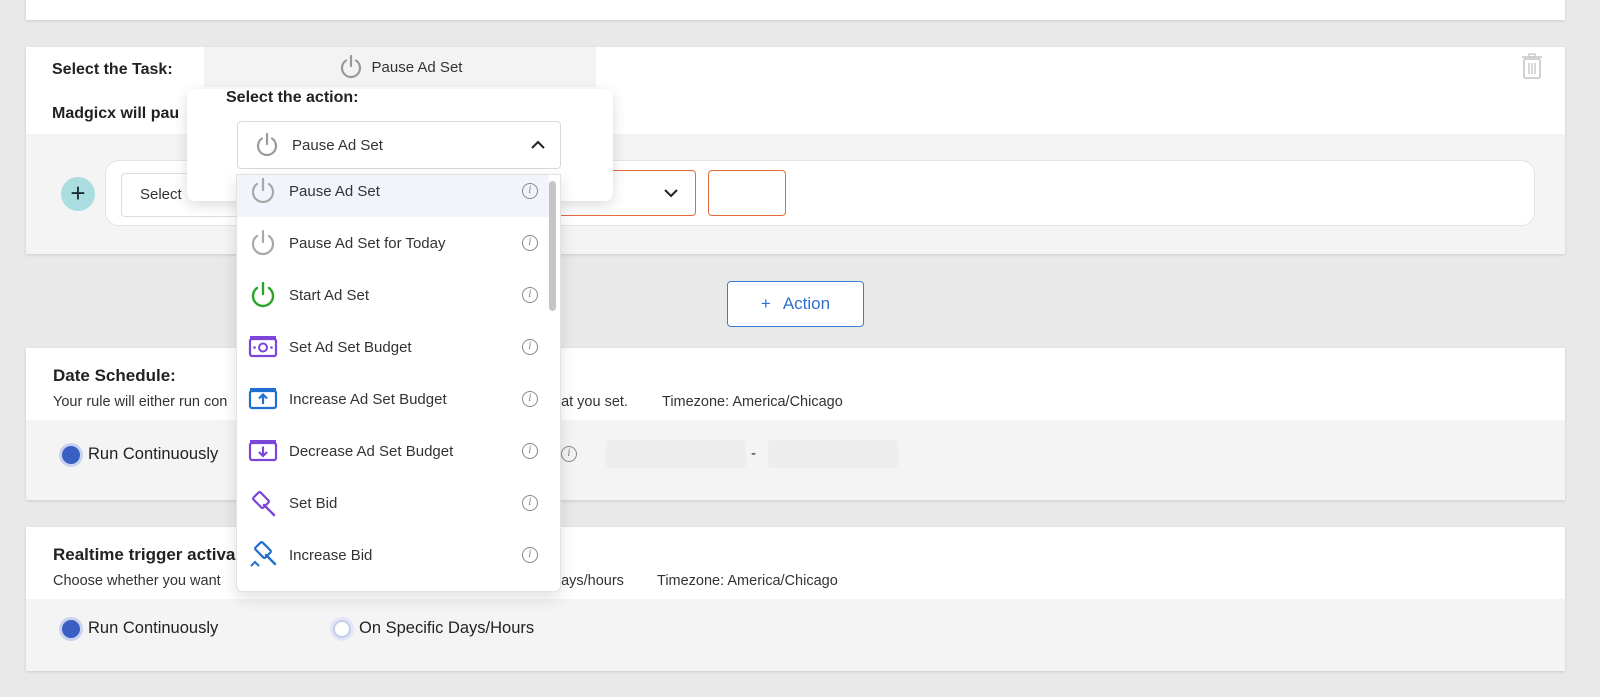  What do you see at coordinates (263, 399) in the screenshot?
I see `money-up-icon` at bounding box center [263, 399].